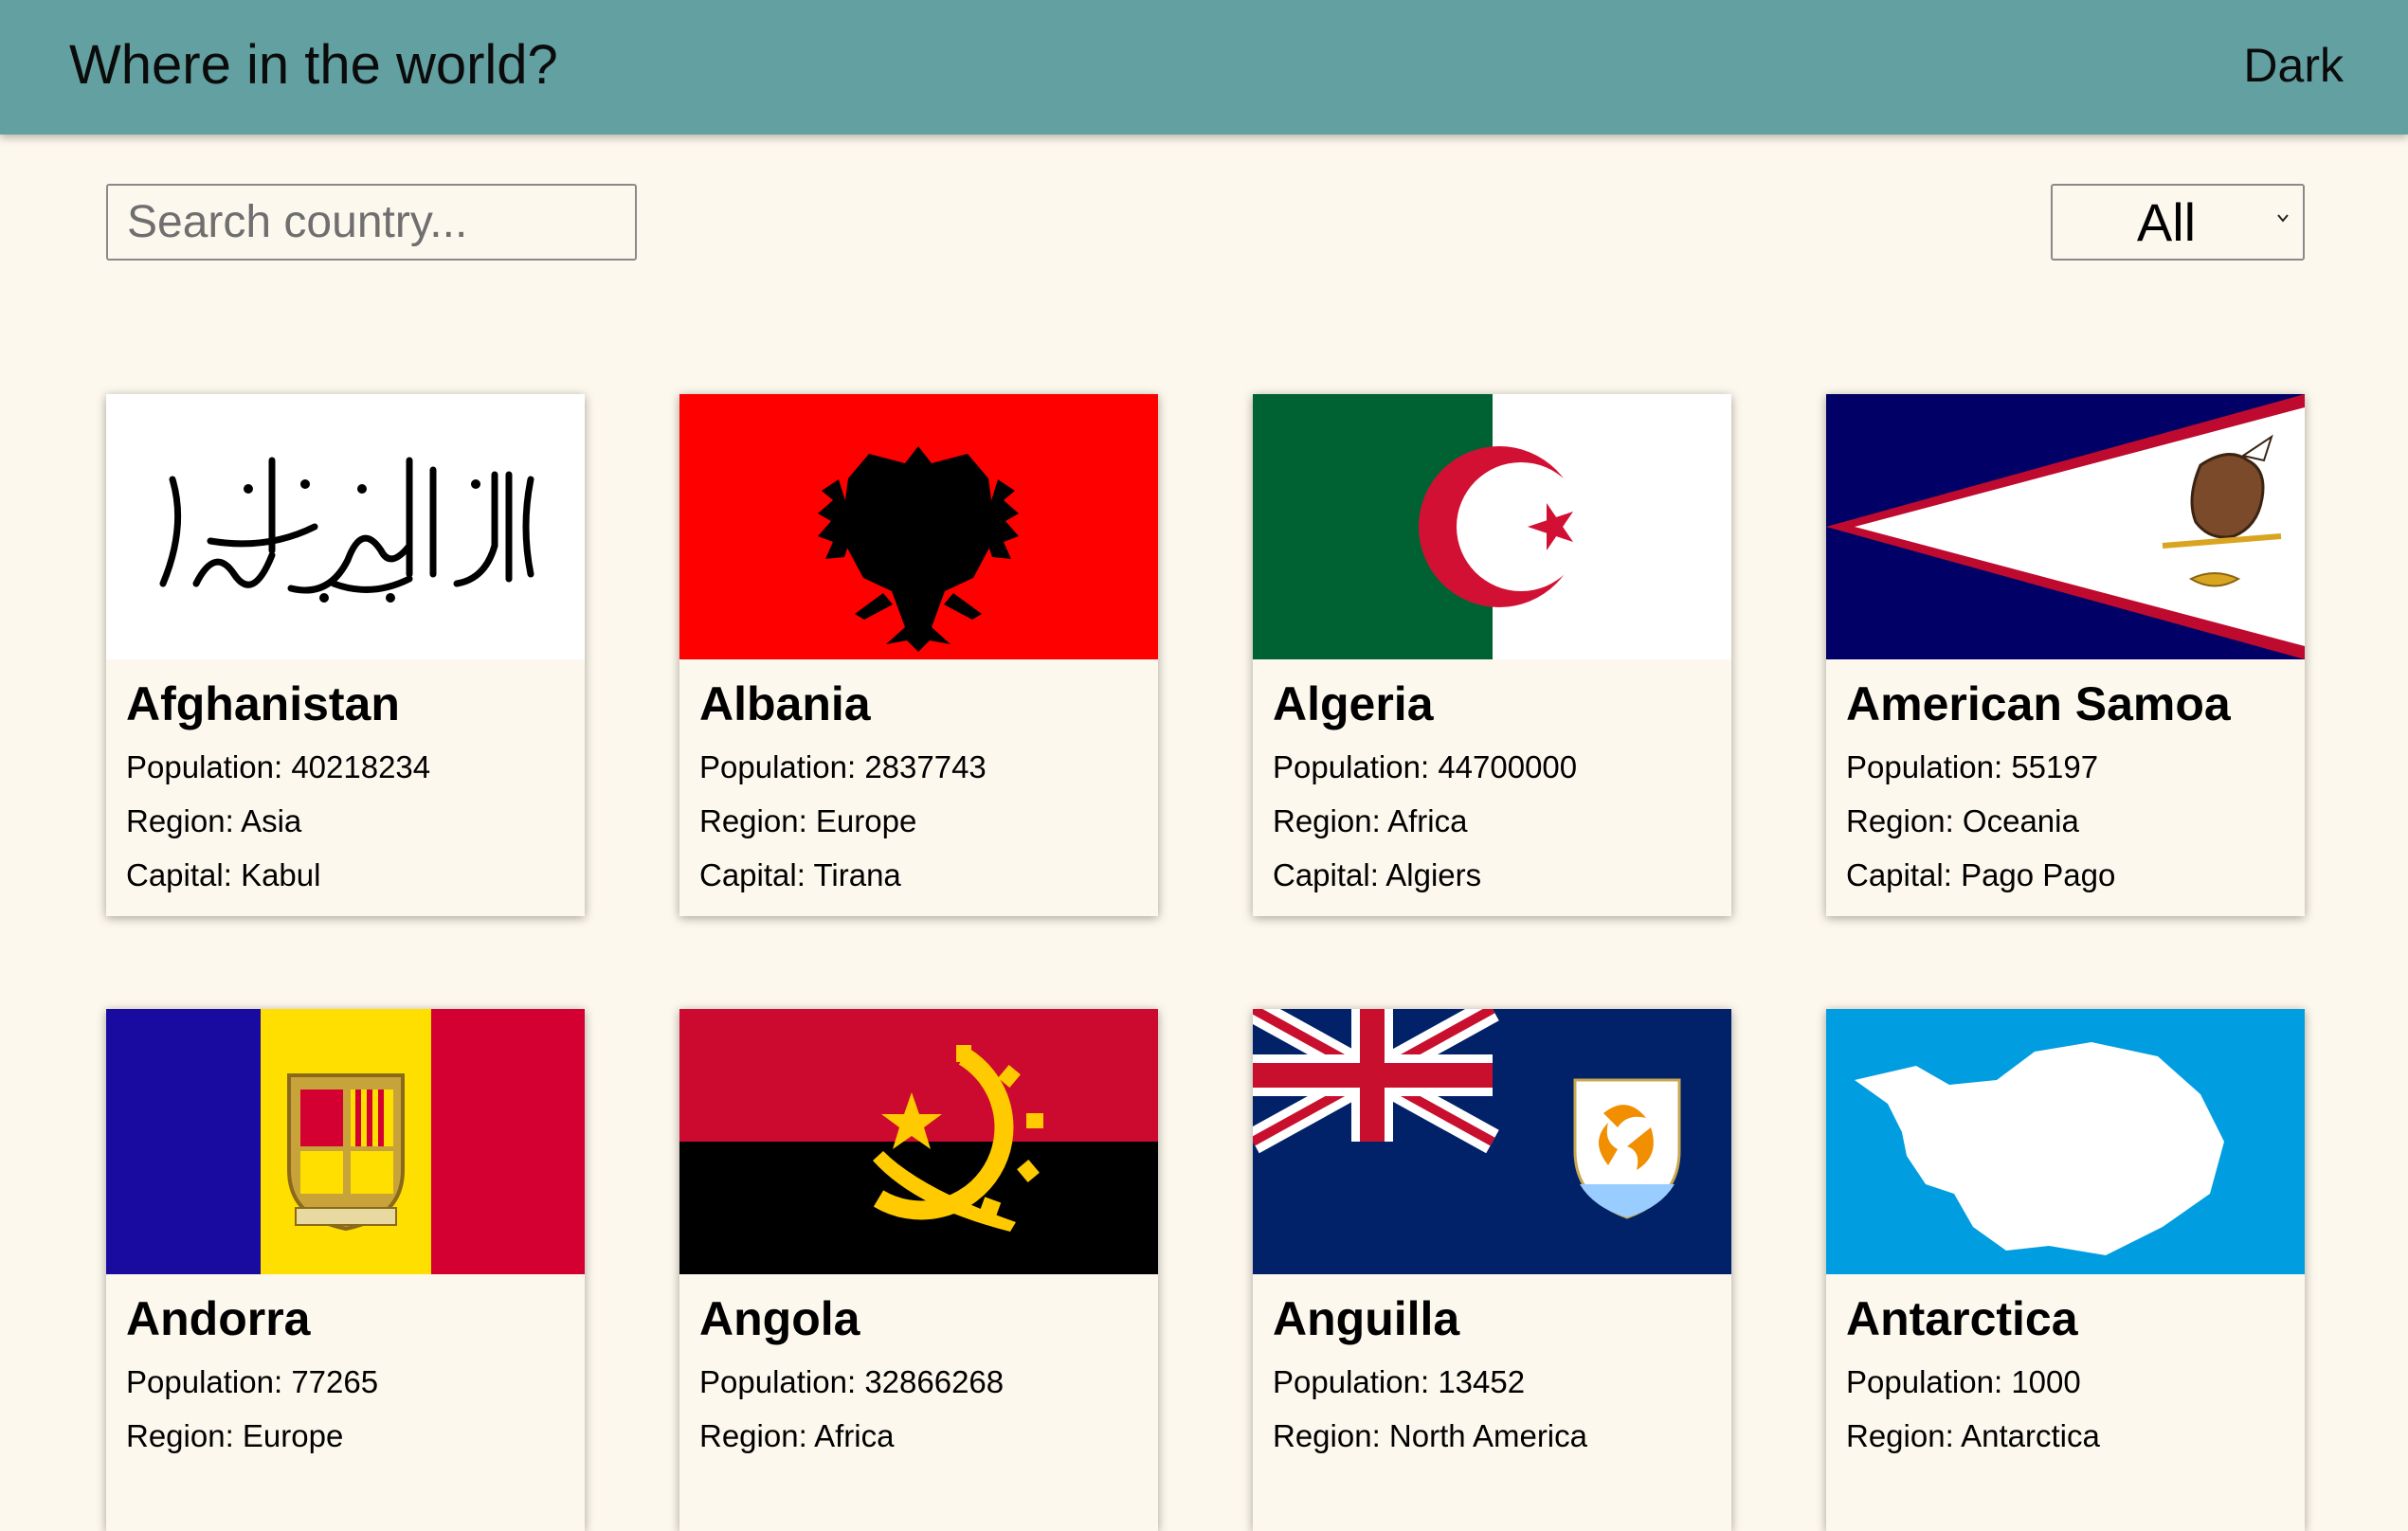 The height and width of the screenshot is (1531, 2408). Describe the element at coordinates (2065, 526) in the screenshot. I see `american-samoa-flag-icon` at that location.